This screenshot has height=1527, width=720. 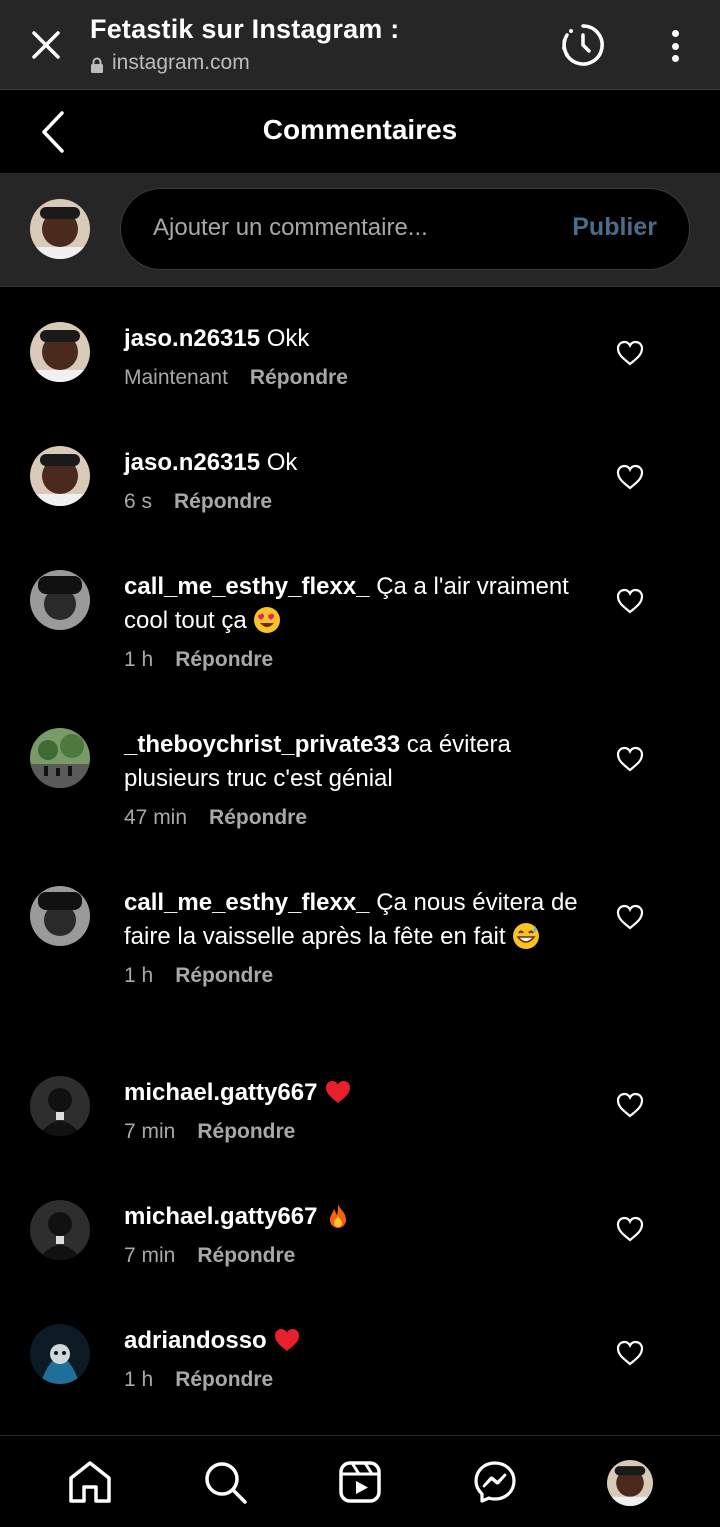 What do you see at coordinates (282, 462) in the screenshot?
I see `comment-message: Ok` at bounding box center [282, 462].